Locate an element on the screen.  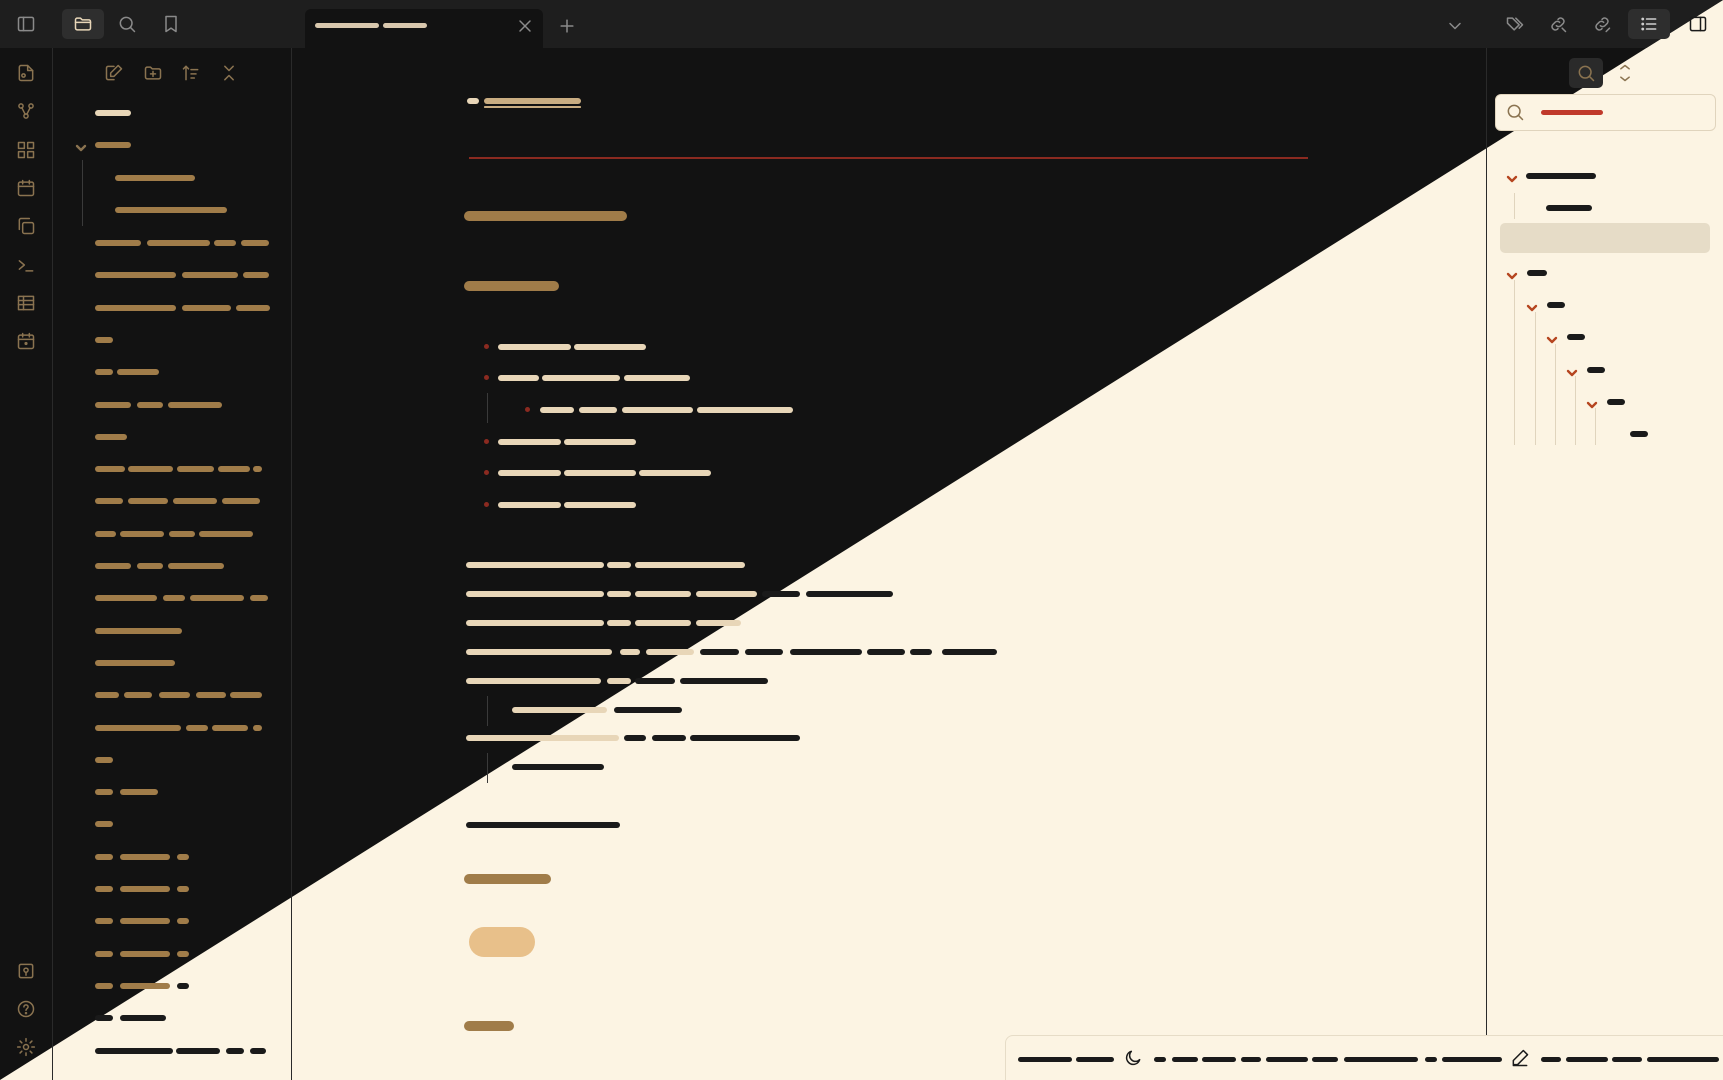
folder-icon is located at coordinates (83, 24).